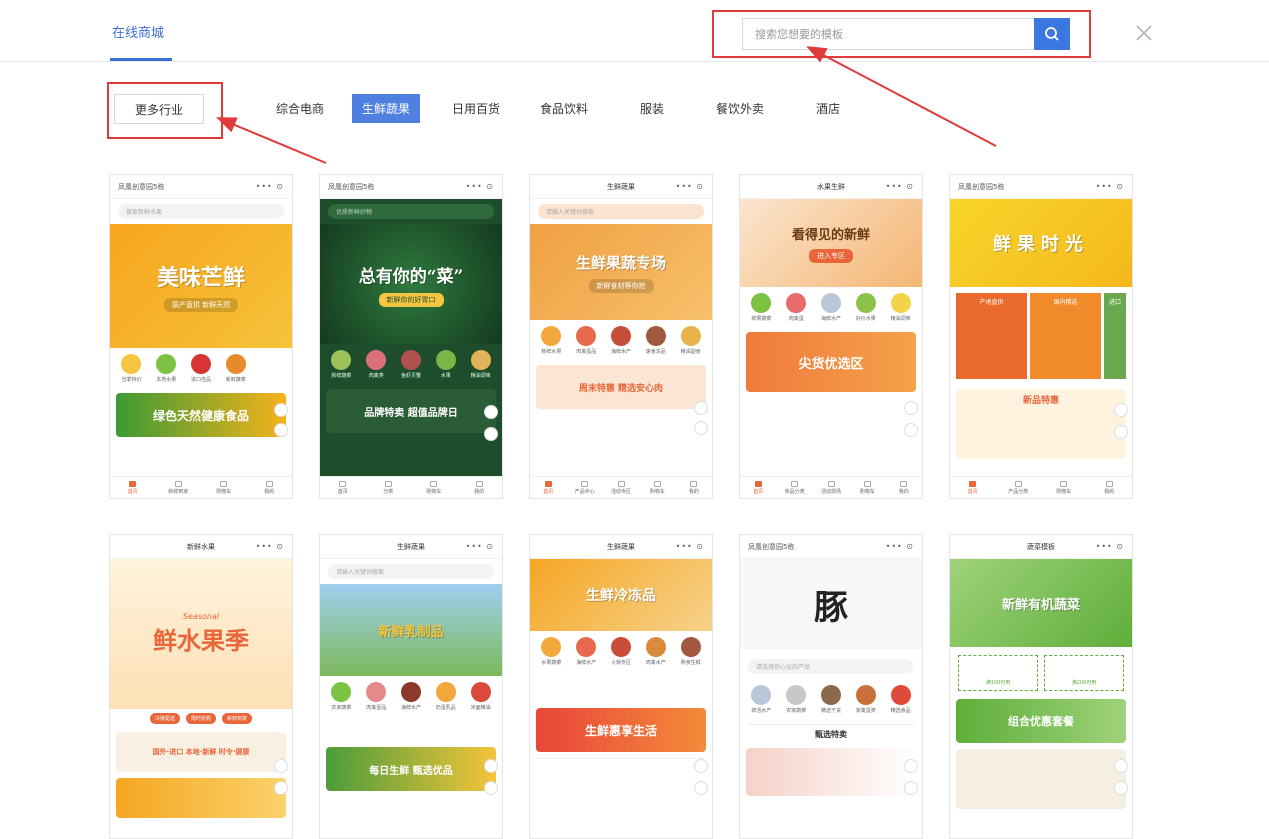  I want to click on annotation-box-search, so click(901, 34).